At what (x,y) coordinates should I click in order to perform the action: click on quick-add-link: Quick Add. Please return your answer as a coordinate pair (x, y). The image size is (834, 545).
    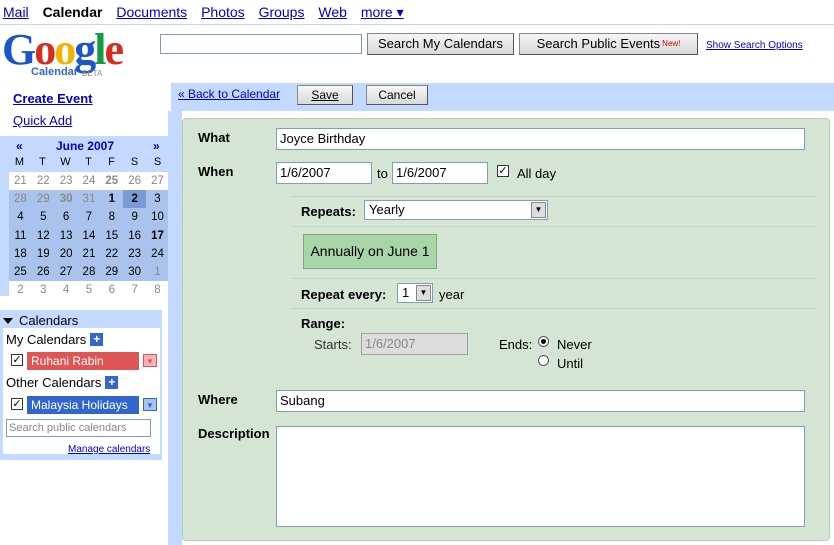
    Looking at the image, I should click on (42, 120).